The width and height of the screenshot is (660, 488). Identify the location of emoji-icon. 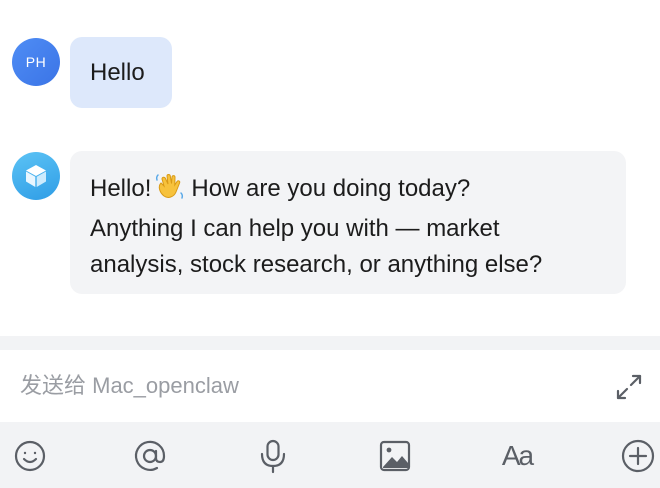
(30, 456).